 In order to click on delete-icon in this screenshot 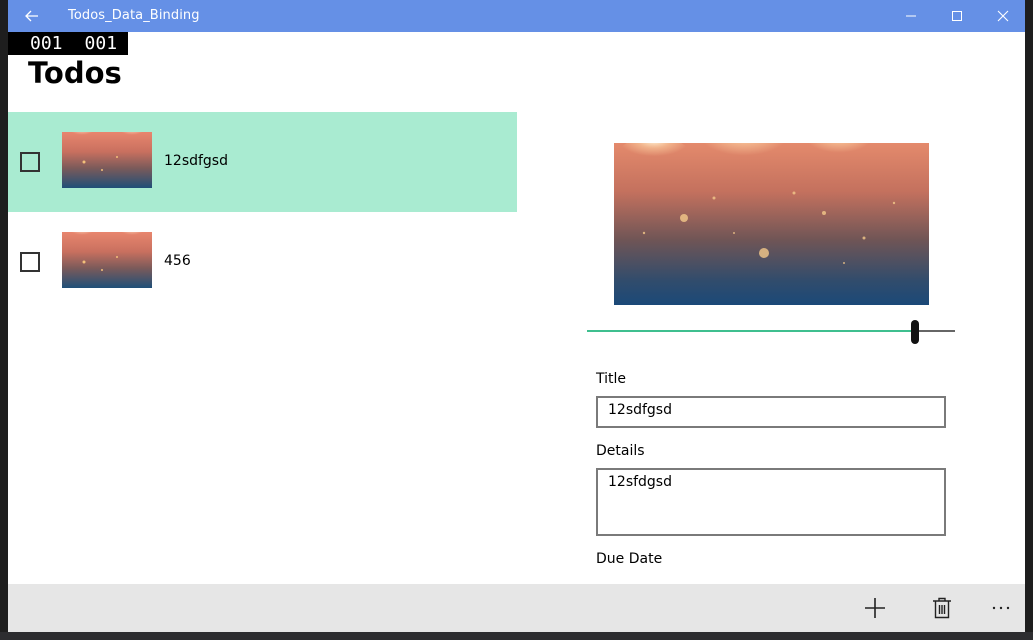, I will do `click(942, 608)`.